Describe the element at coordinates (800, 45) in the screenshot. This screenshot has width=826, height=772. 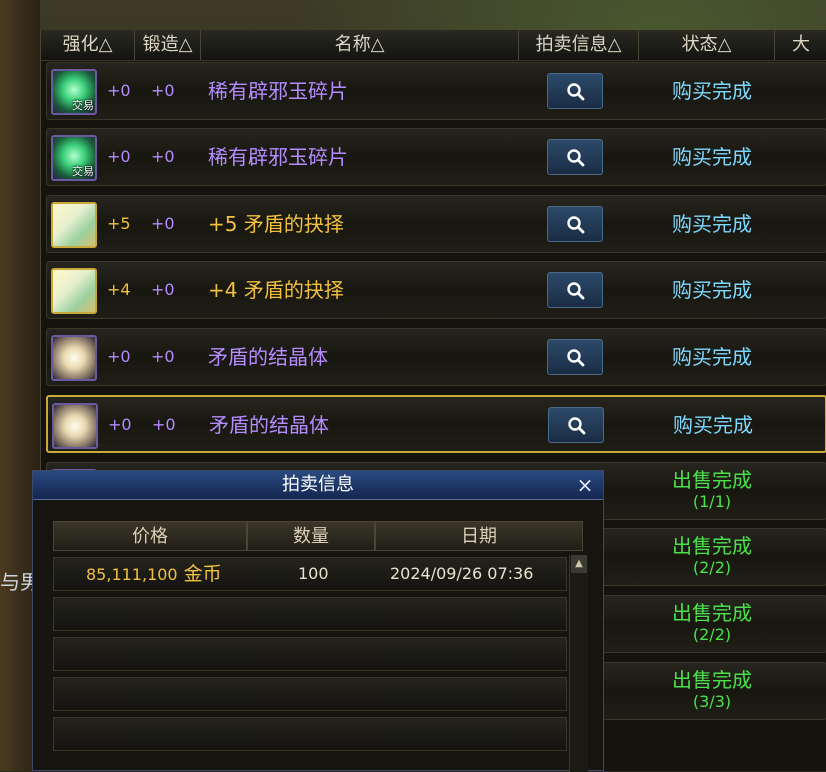
I see `column-header-extra: 大` at that location.